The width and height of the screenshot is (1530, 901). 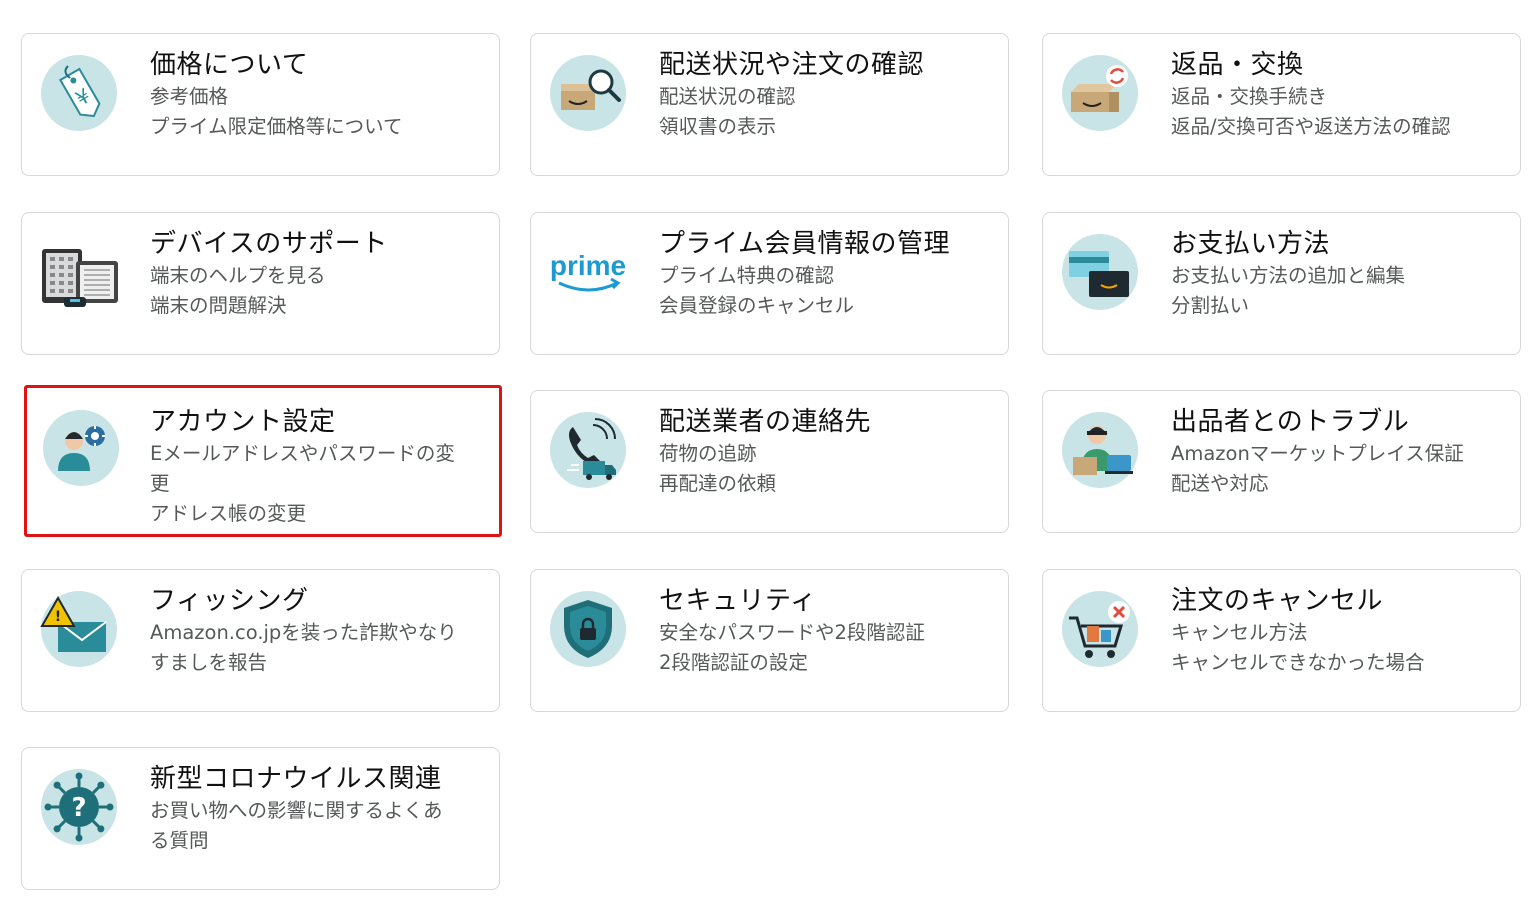 What do you see at coordinates (316, 841) in the screenshot?
I see `help-card-subtopic: る質問` at bounding box center [316, 841].